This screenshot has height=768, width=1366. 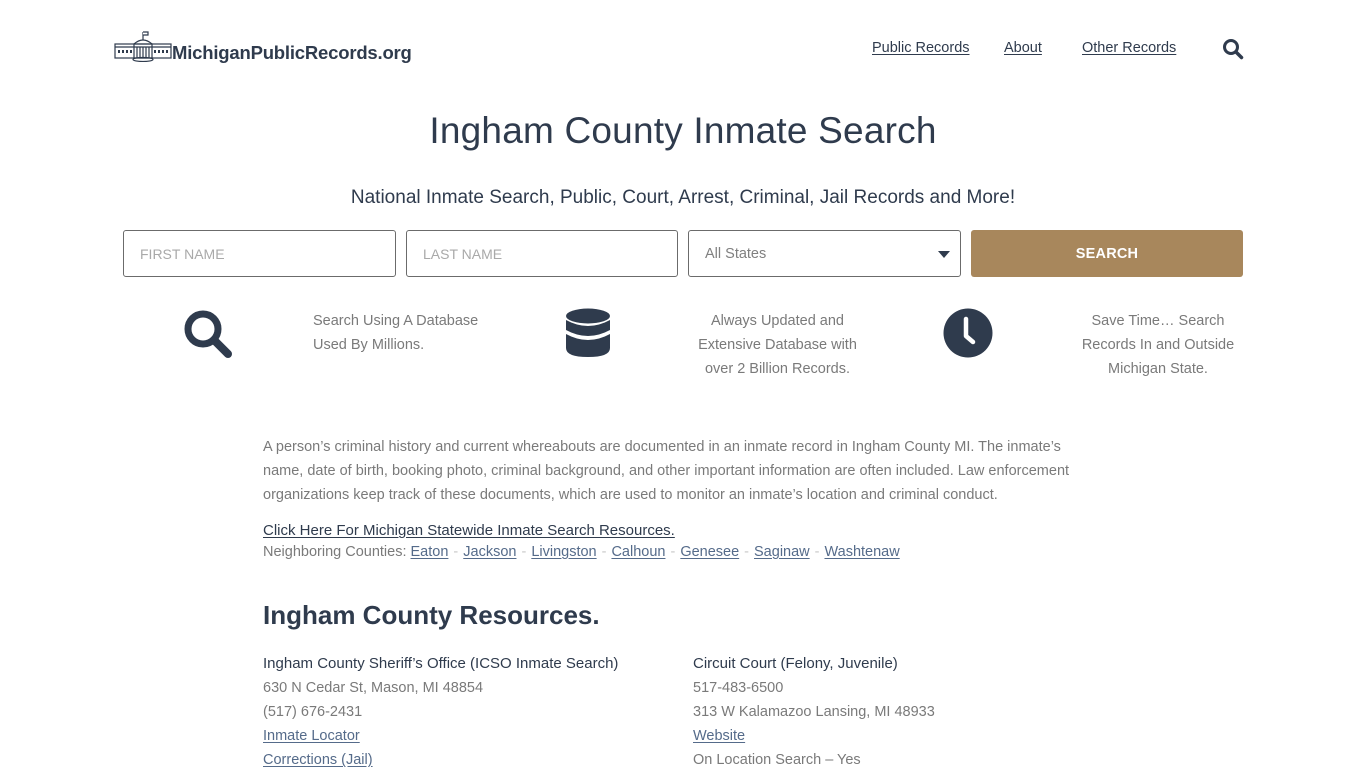 What do you see at coordinates (893, 736) in the screenshot?
I see `court-website-link: Website` at bounding box center [893, 736].